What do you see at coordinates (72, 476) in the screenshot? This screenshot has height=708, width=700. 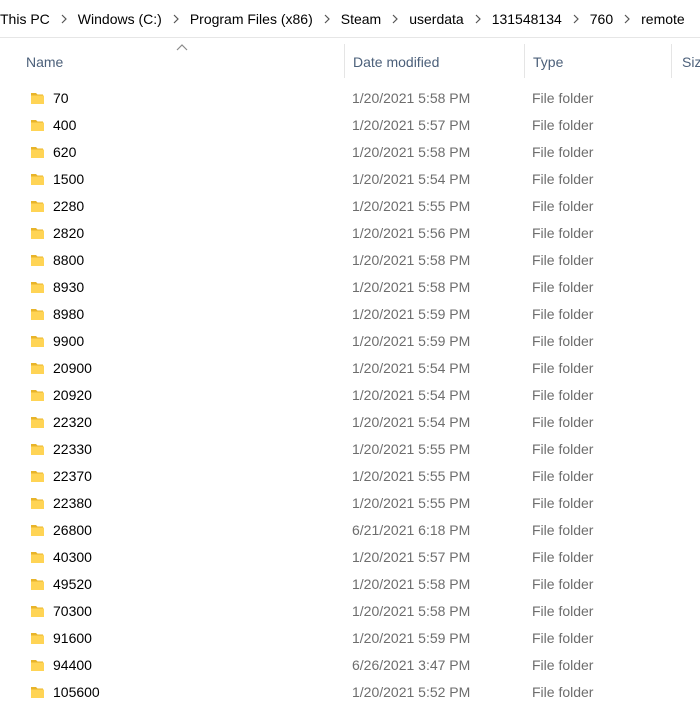 I see `file-name: 22370` at bounding box center [72, 476].